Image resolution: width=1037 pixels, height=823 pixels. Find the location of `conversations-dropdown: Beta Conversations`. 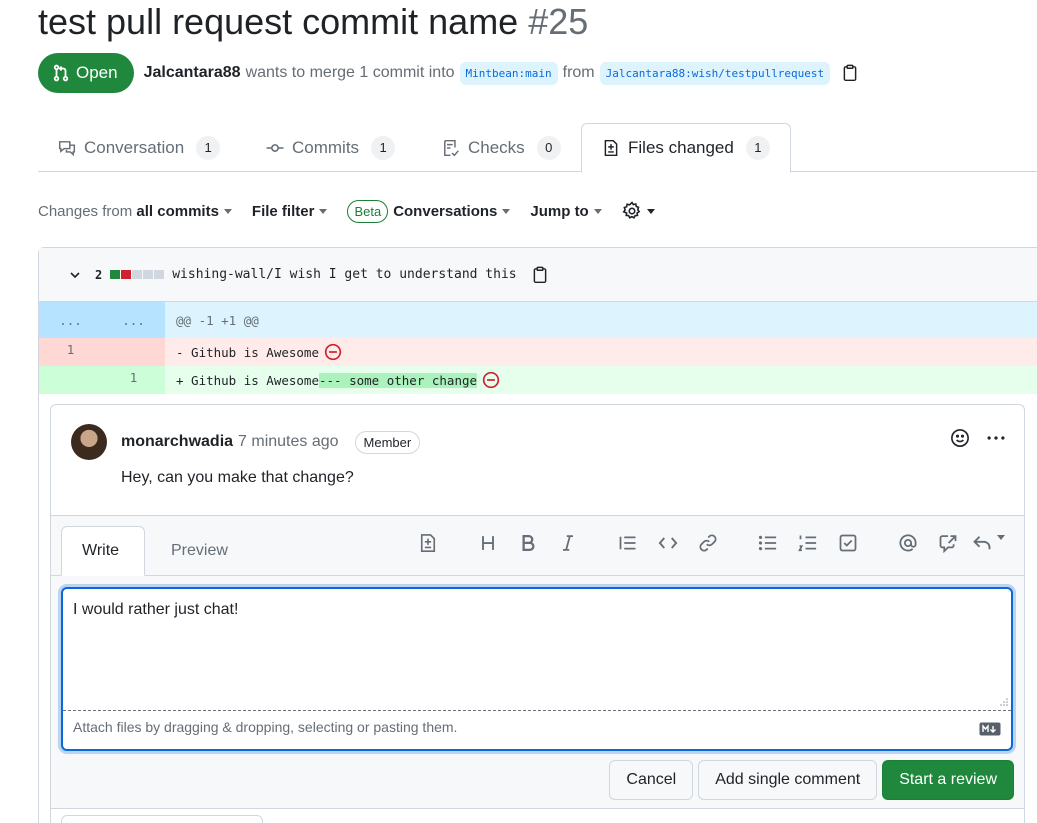

conversations-dropdown: Beta Conversations is located at coordinates (429, 211).